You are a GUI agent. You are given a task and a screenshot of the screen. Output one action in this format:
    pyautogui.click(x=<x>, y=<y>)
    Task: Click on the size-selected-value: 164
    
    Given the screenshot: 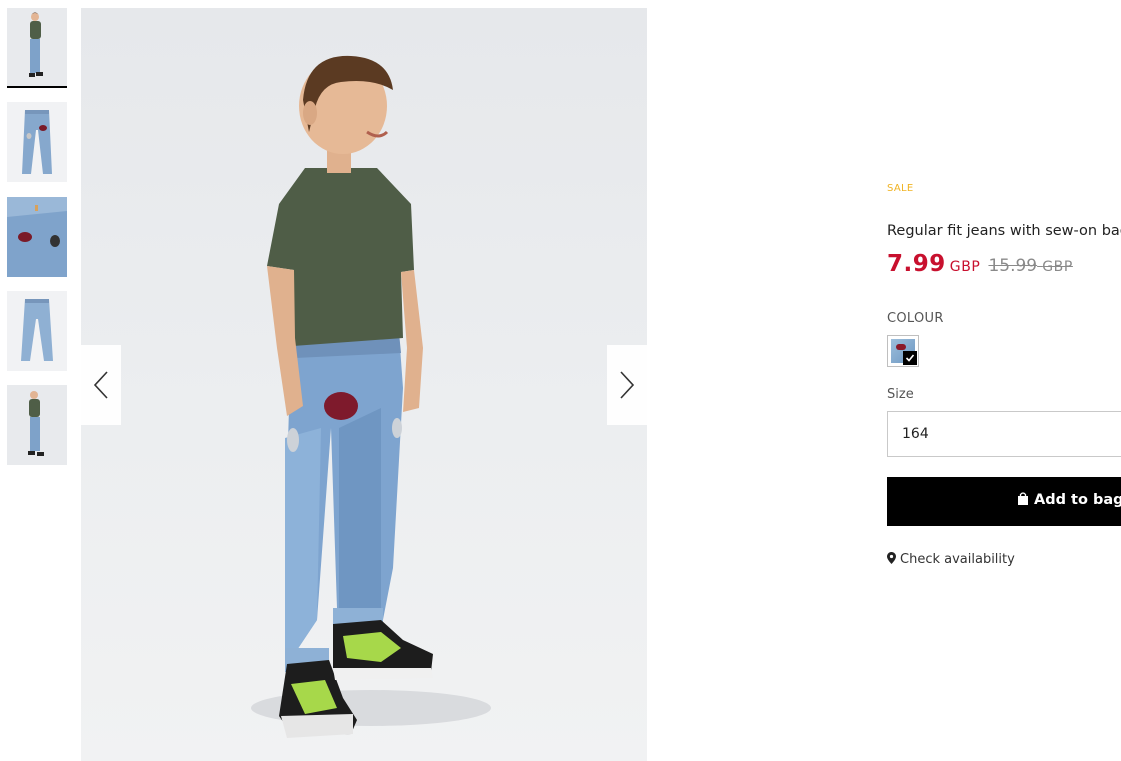 What is the action you would take?
    pyautogui.click(x=915, y=434)
    